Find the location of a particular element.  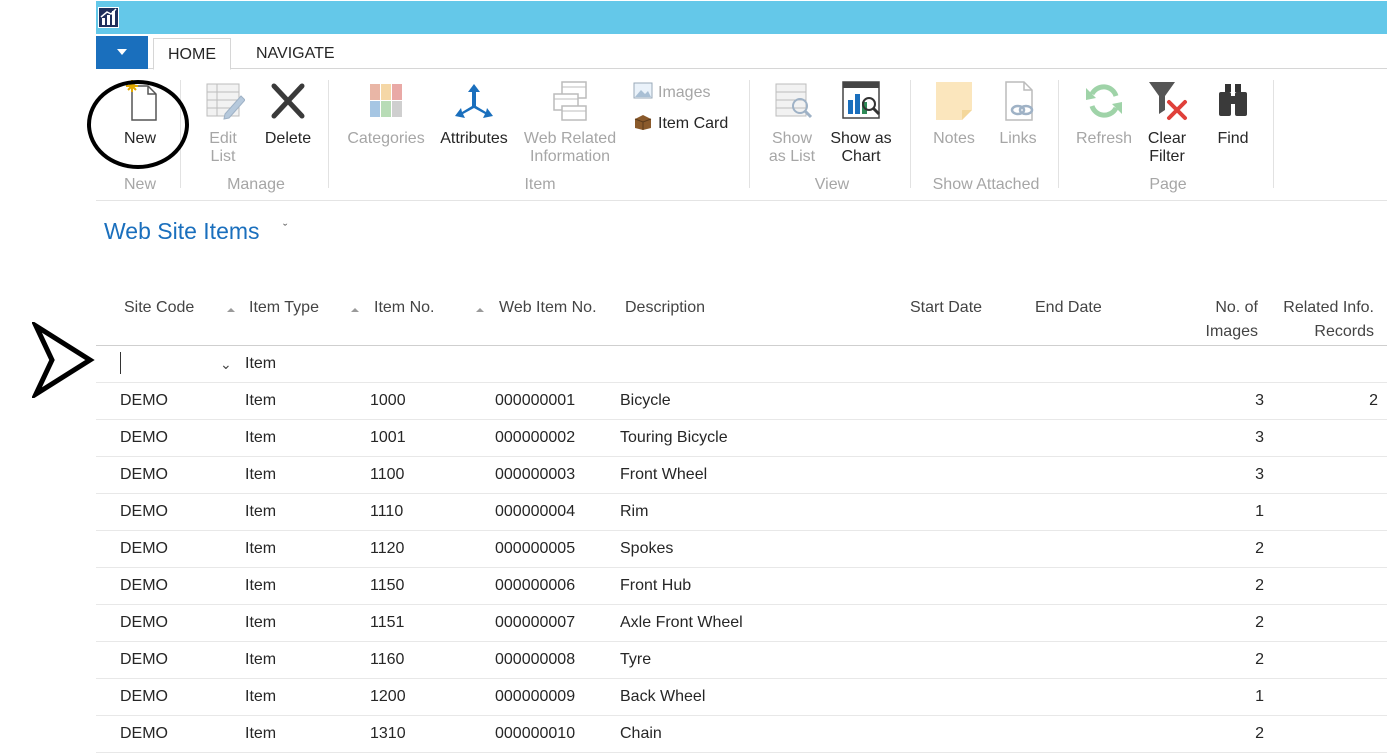

group-label-manage: Manage is located at coordinates (256, 184).